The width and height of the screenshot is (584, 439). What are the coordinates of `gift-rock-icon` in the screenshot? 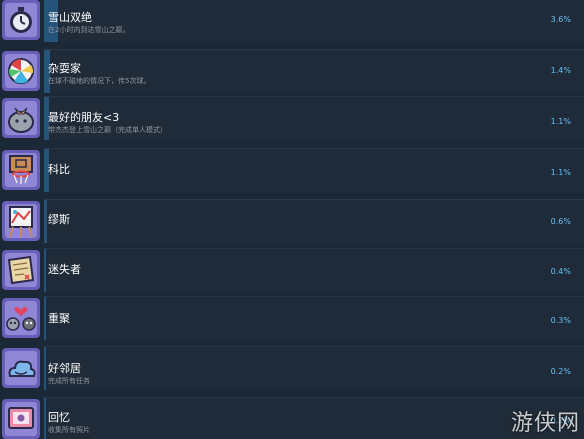 It's located at (21, 118).